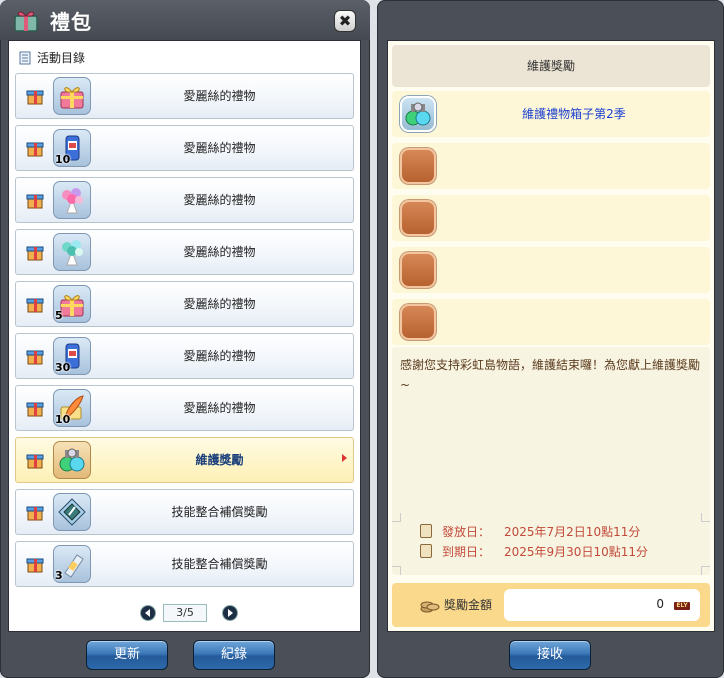  Describe the element at coordinates (572, 532) in the screenshot. I see `issue-date-value: 2025年7月2日10點11分` at that location.